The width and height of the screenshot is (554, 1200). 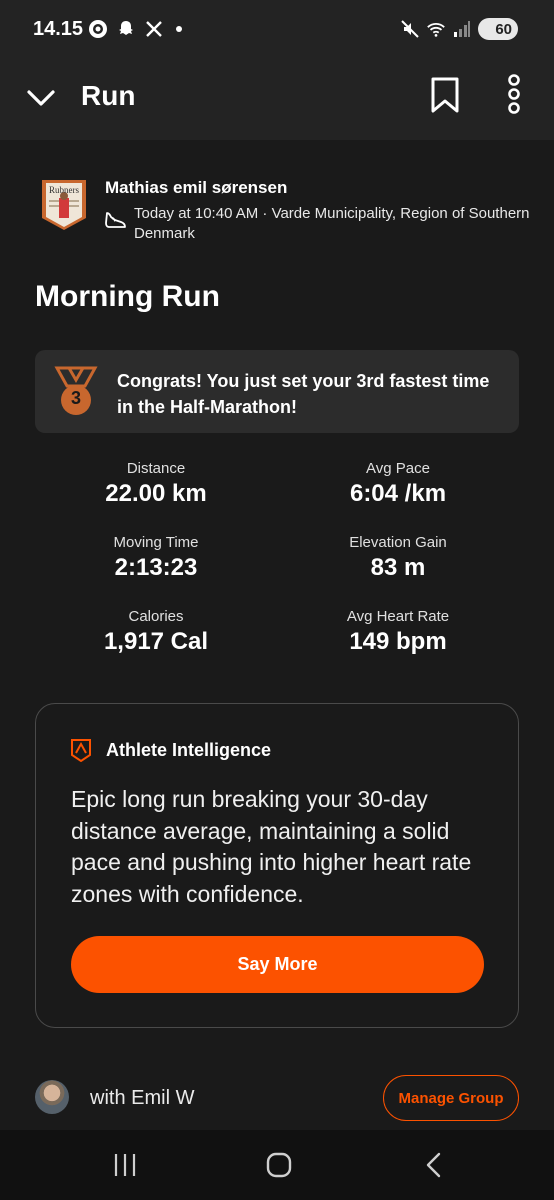 I want to click on battery-level: 60, so click(x=503, y=29).